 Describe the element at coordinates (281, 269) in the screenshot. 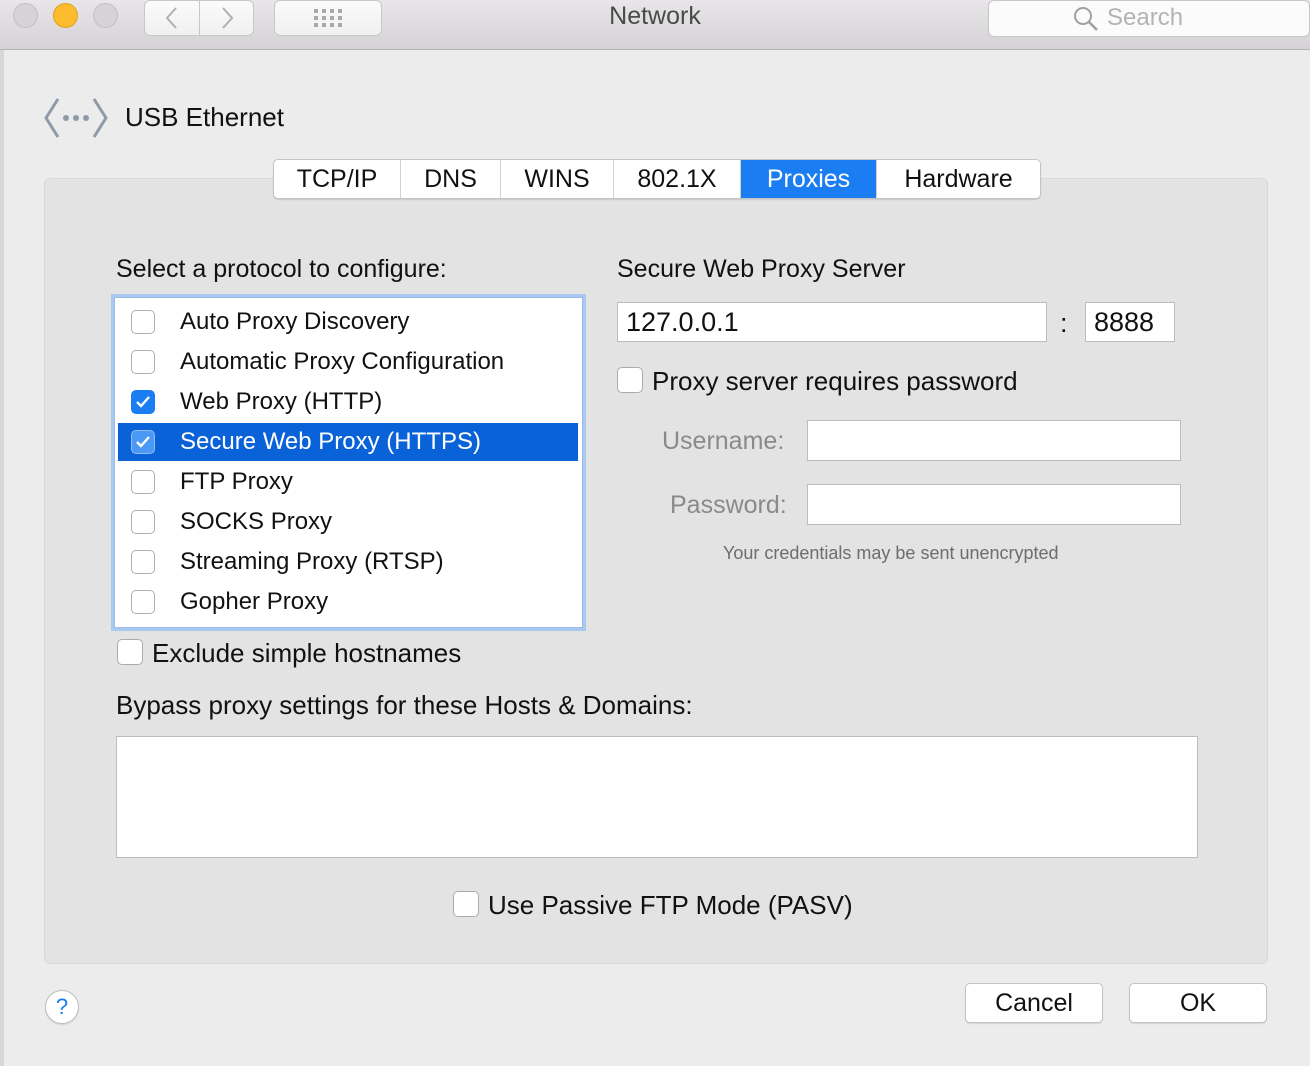

I see `protocol-list-heading: Select a protocol to configure:` at that location.